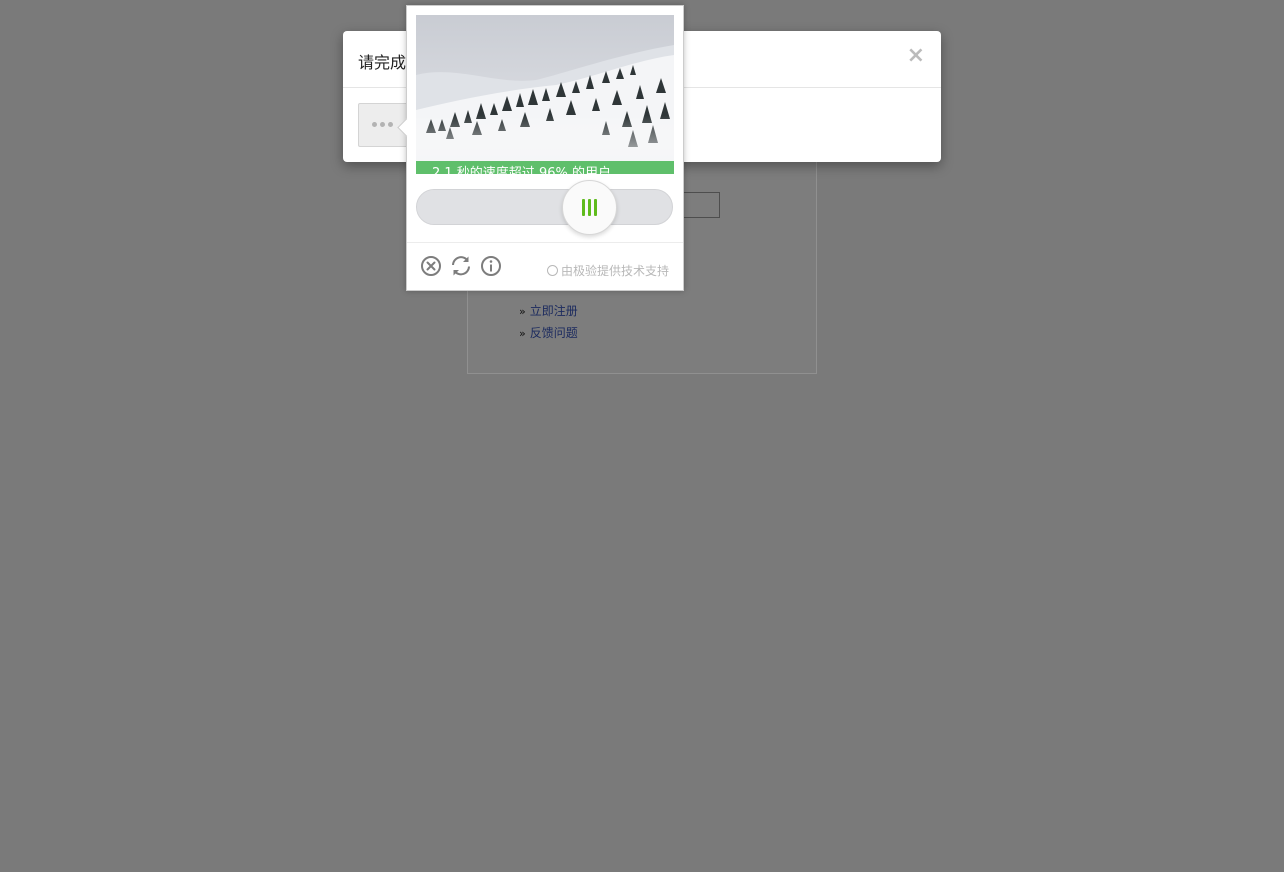 The width and height of the screenshot is (1284, 872). Describe the element at coordinates (491, 266) in the screenshot. I see `info-icon` at that location.